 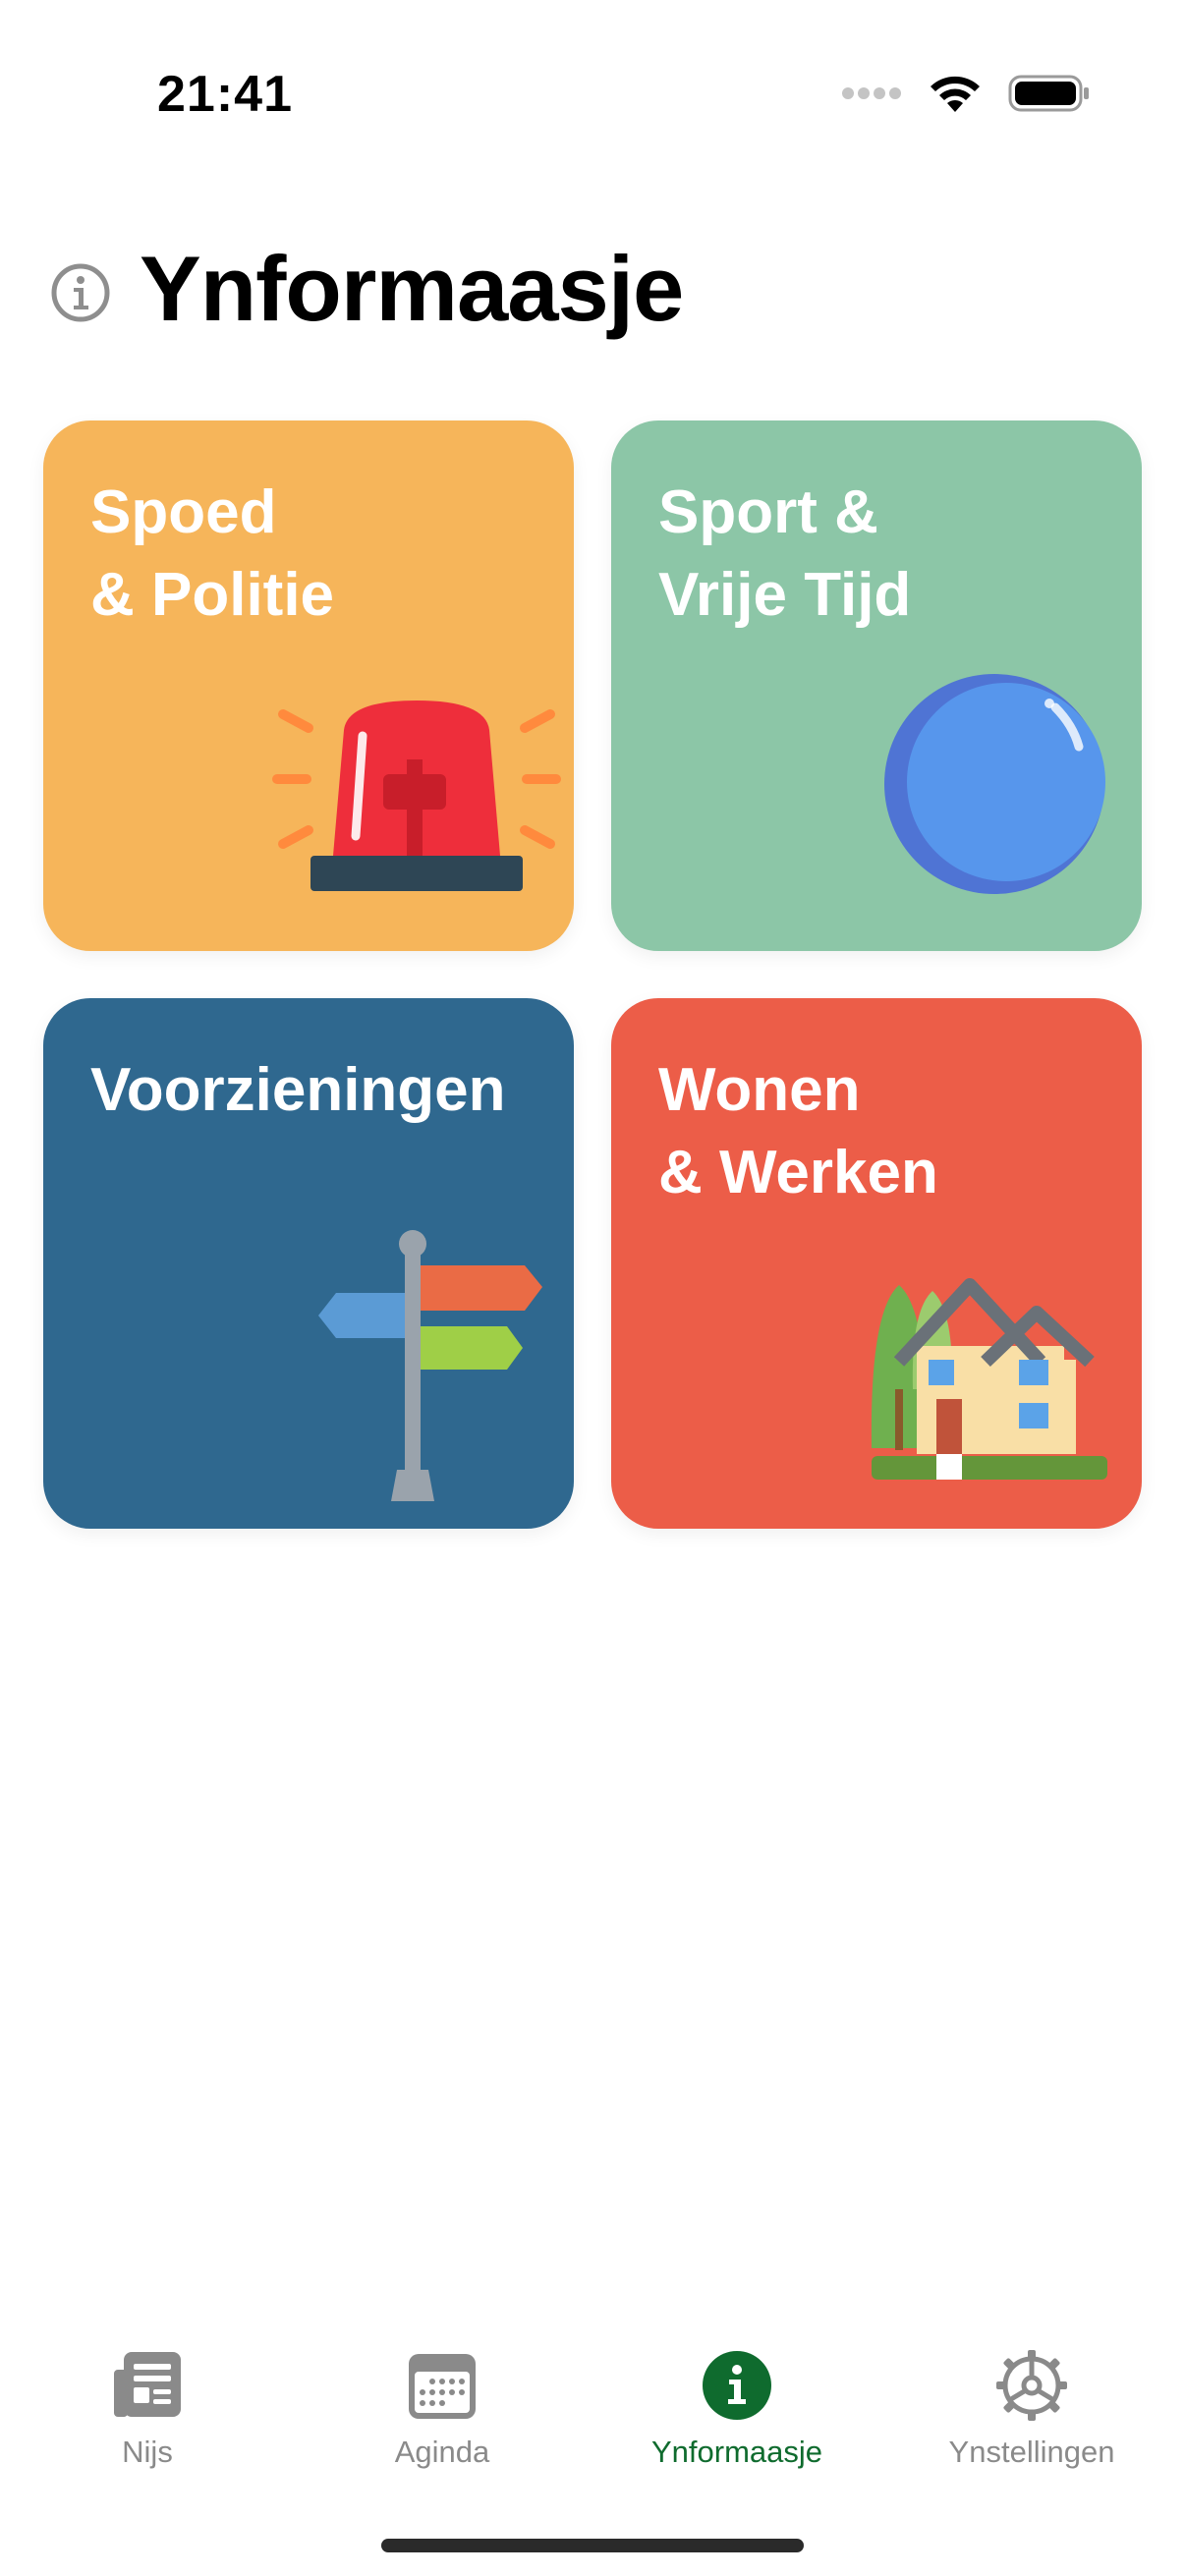 I want to click on page-title: Ynformaasje, so click(x=412, y=288).